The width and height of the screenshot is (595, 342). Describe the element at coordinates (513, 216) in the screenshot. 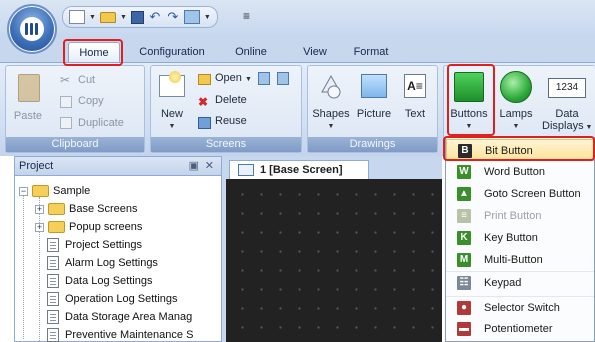

I see `menu-item-label: Print Button` at that location.